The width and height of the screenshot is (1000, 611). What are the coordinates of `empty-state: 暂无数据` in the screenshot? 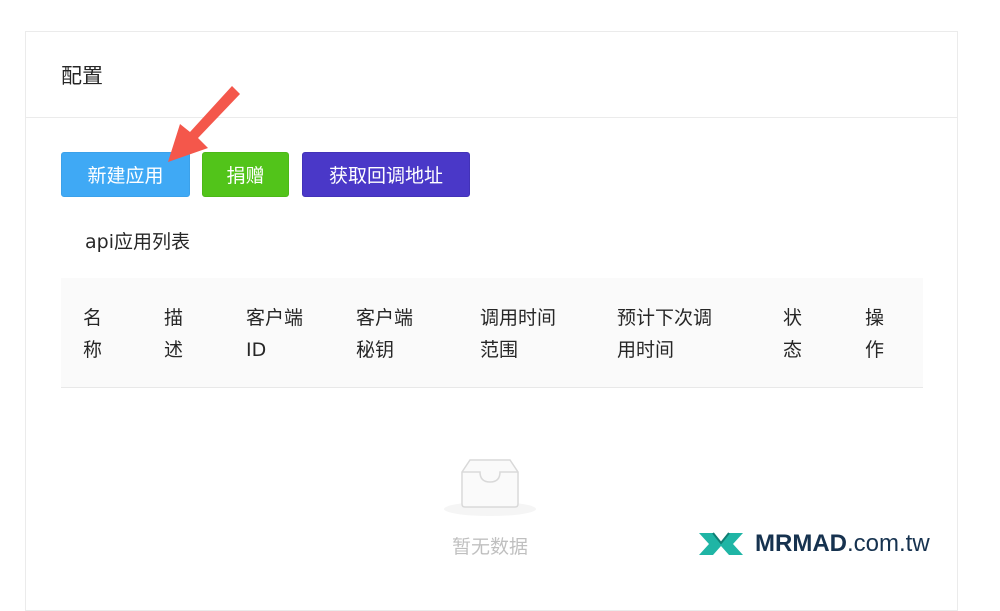 It's located at (490, 522).